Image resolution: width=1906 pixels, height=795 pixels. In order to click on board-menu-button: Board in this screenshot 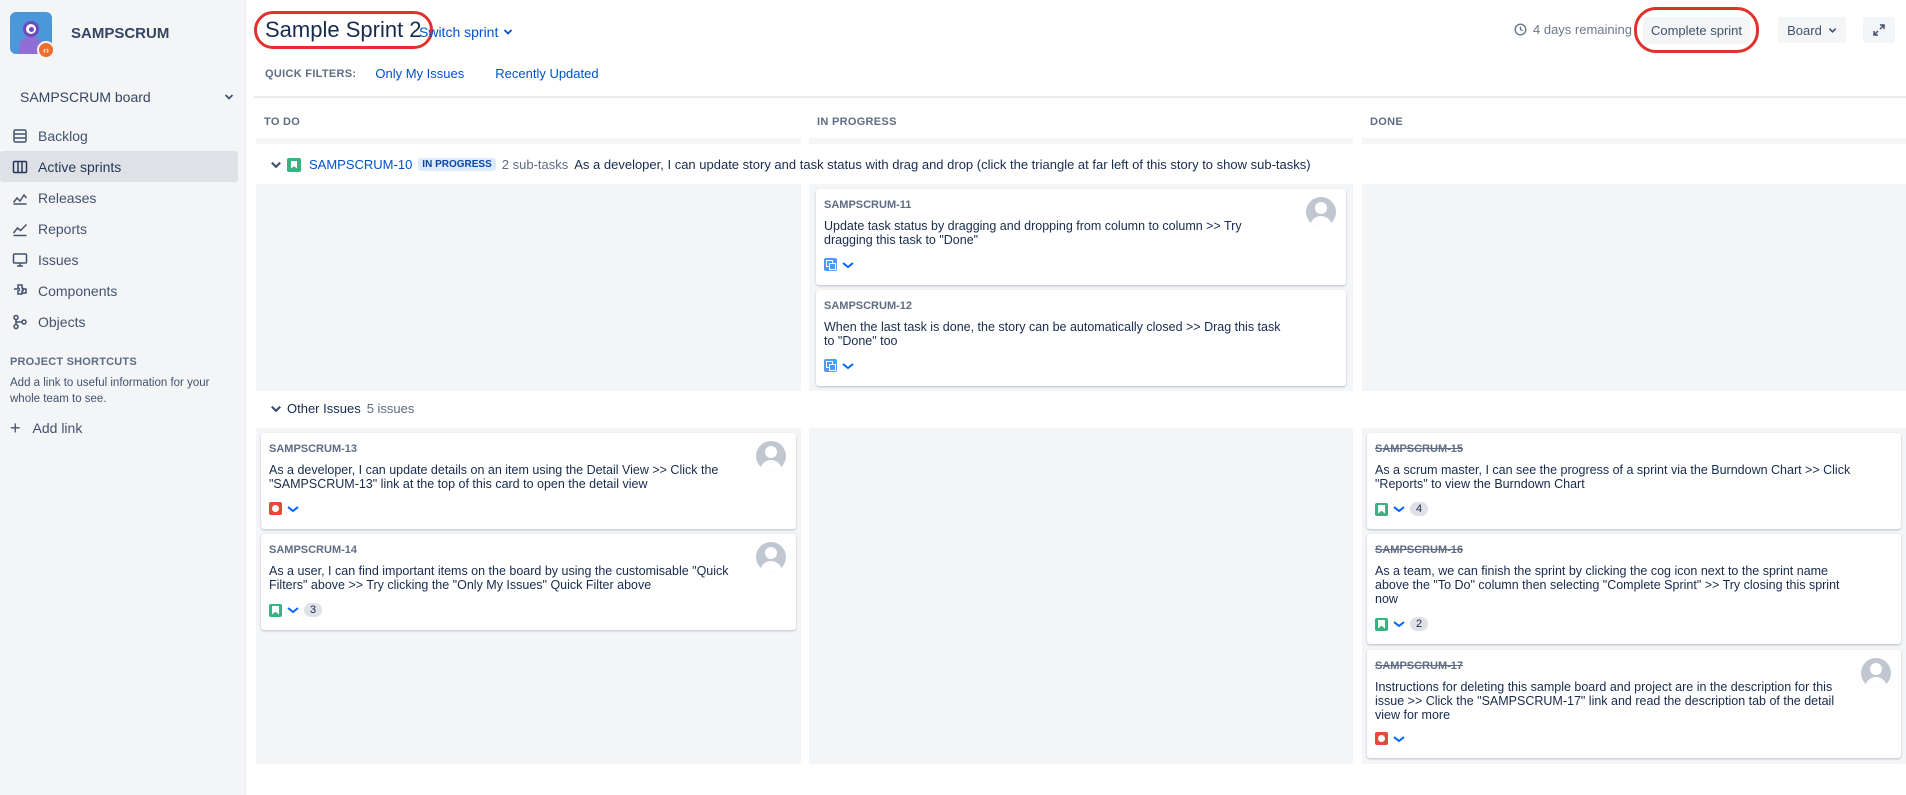, I will do `click(1812, 30)`.